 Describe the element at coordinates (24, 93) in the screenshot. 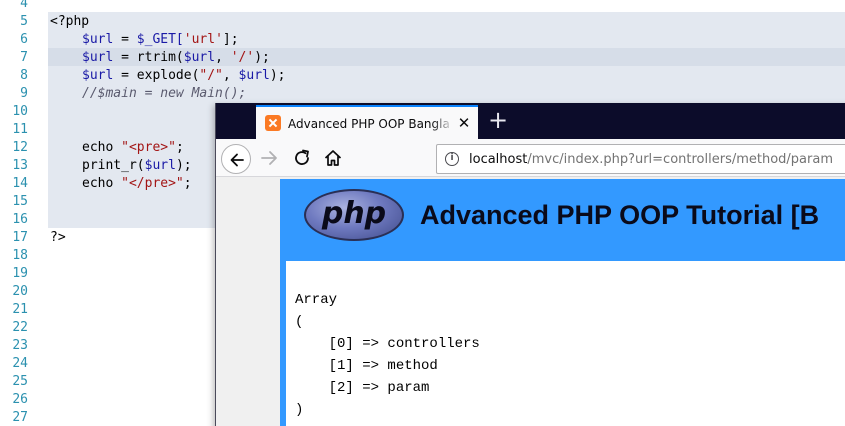

I see `line-number: 9` at that location.